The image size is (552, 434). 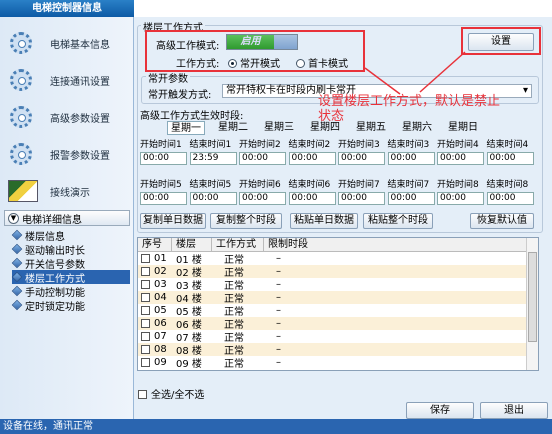 I want to click on subitem-label: 驱动输出时长, so click(x=55, y=251).